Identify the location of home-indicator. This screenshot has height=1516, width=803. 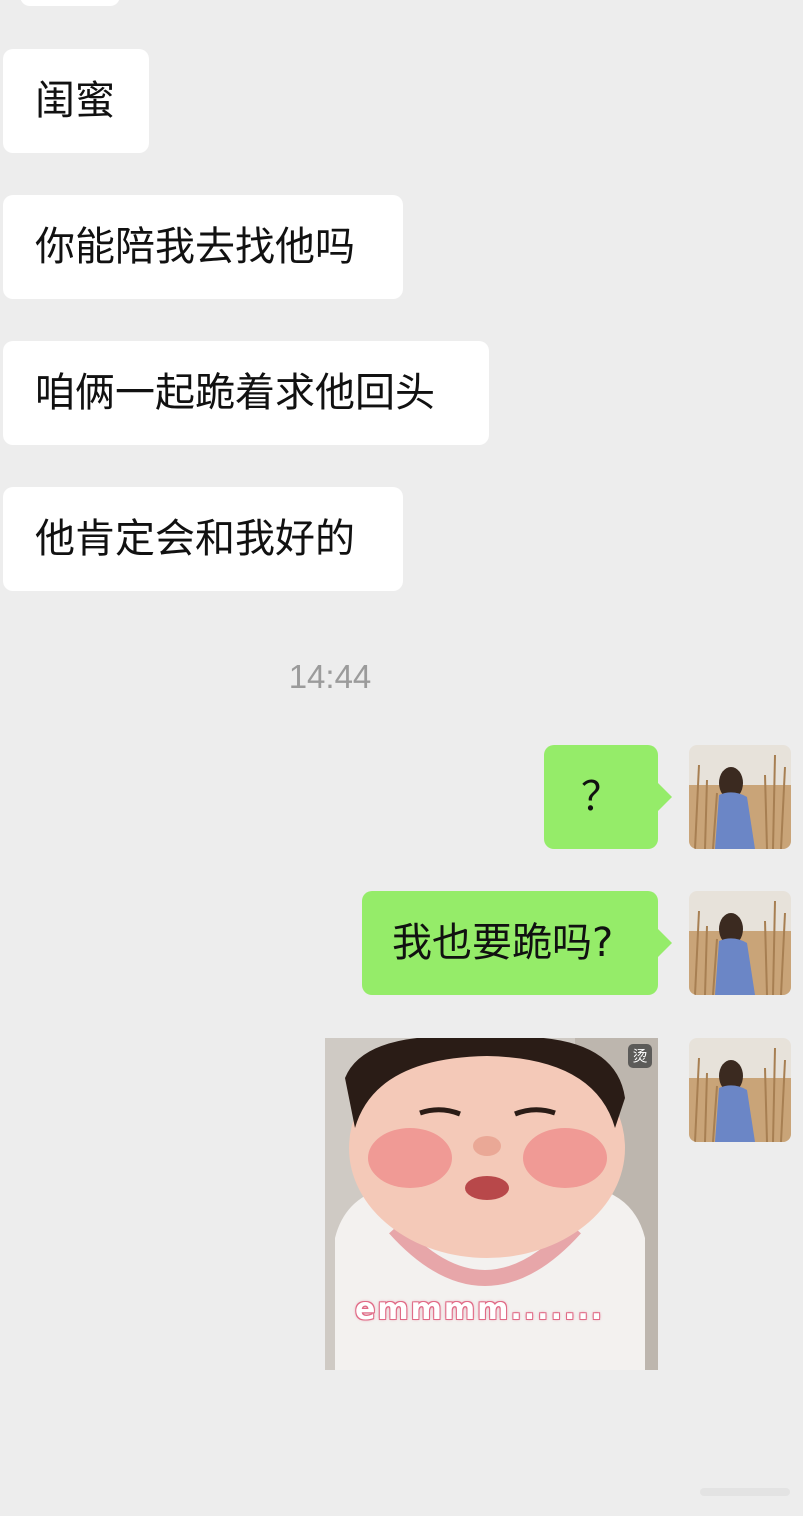
(745, 1492).